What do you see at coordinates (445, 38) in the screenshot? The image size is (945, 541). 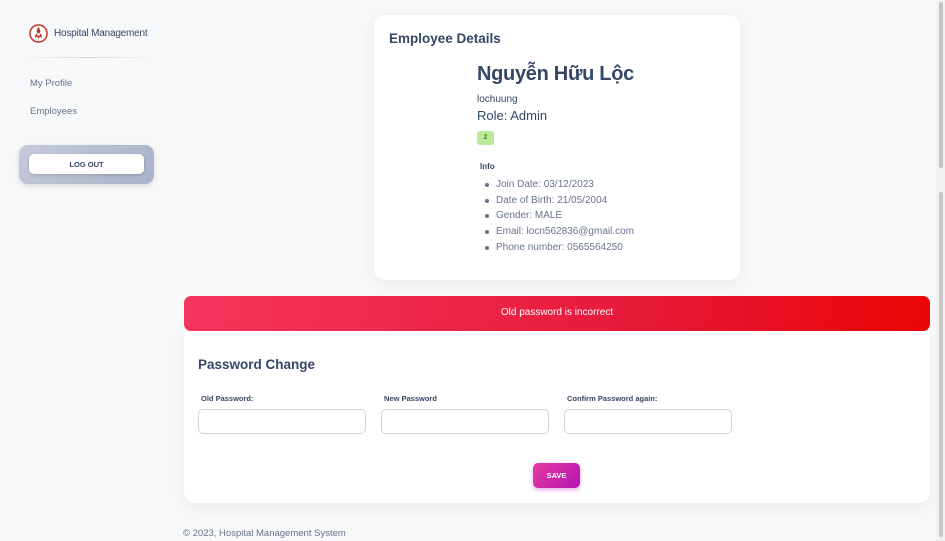 I see `card-title: Employee Details` at bounding box center [445, 38].